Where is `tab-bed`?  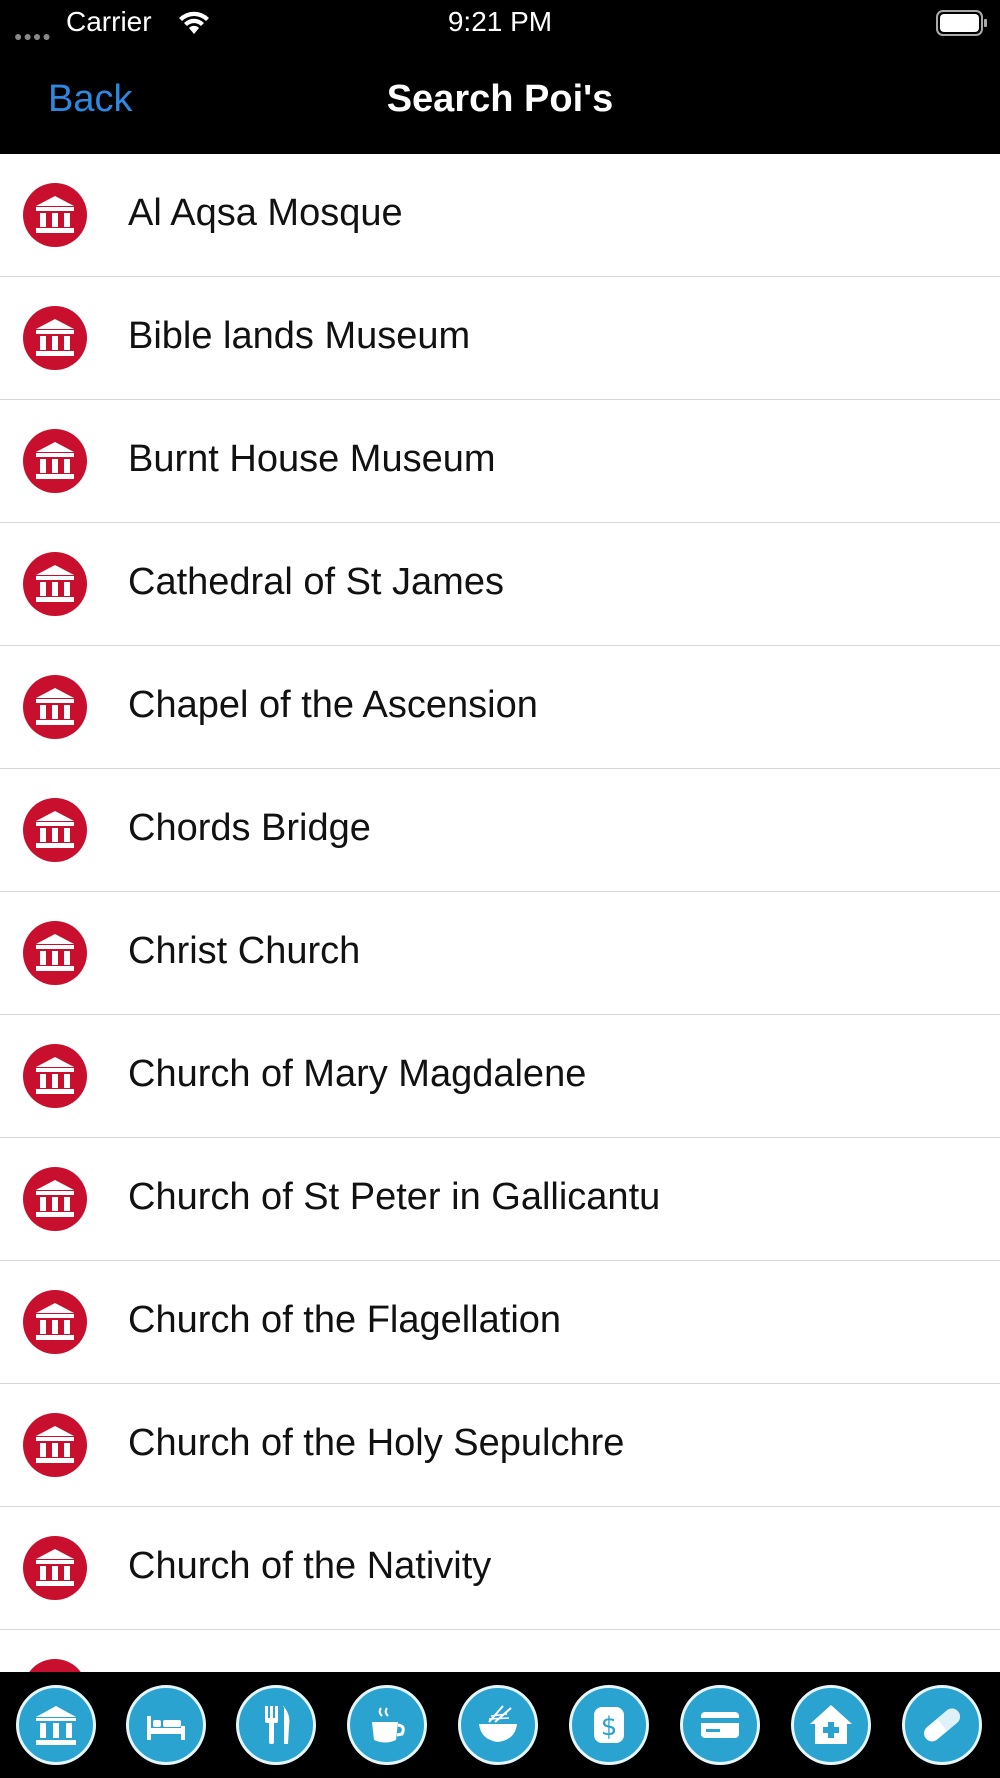 tab-bed is located at coordinates (166, 1725).